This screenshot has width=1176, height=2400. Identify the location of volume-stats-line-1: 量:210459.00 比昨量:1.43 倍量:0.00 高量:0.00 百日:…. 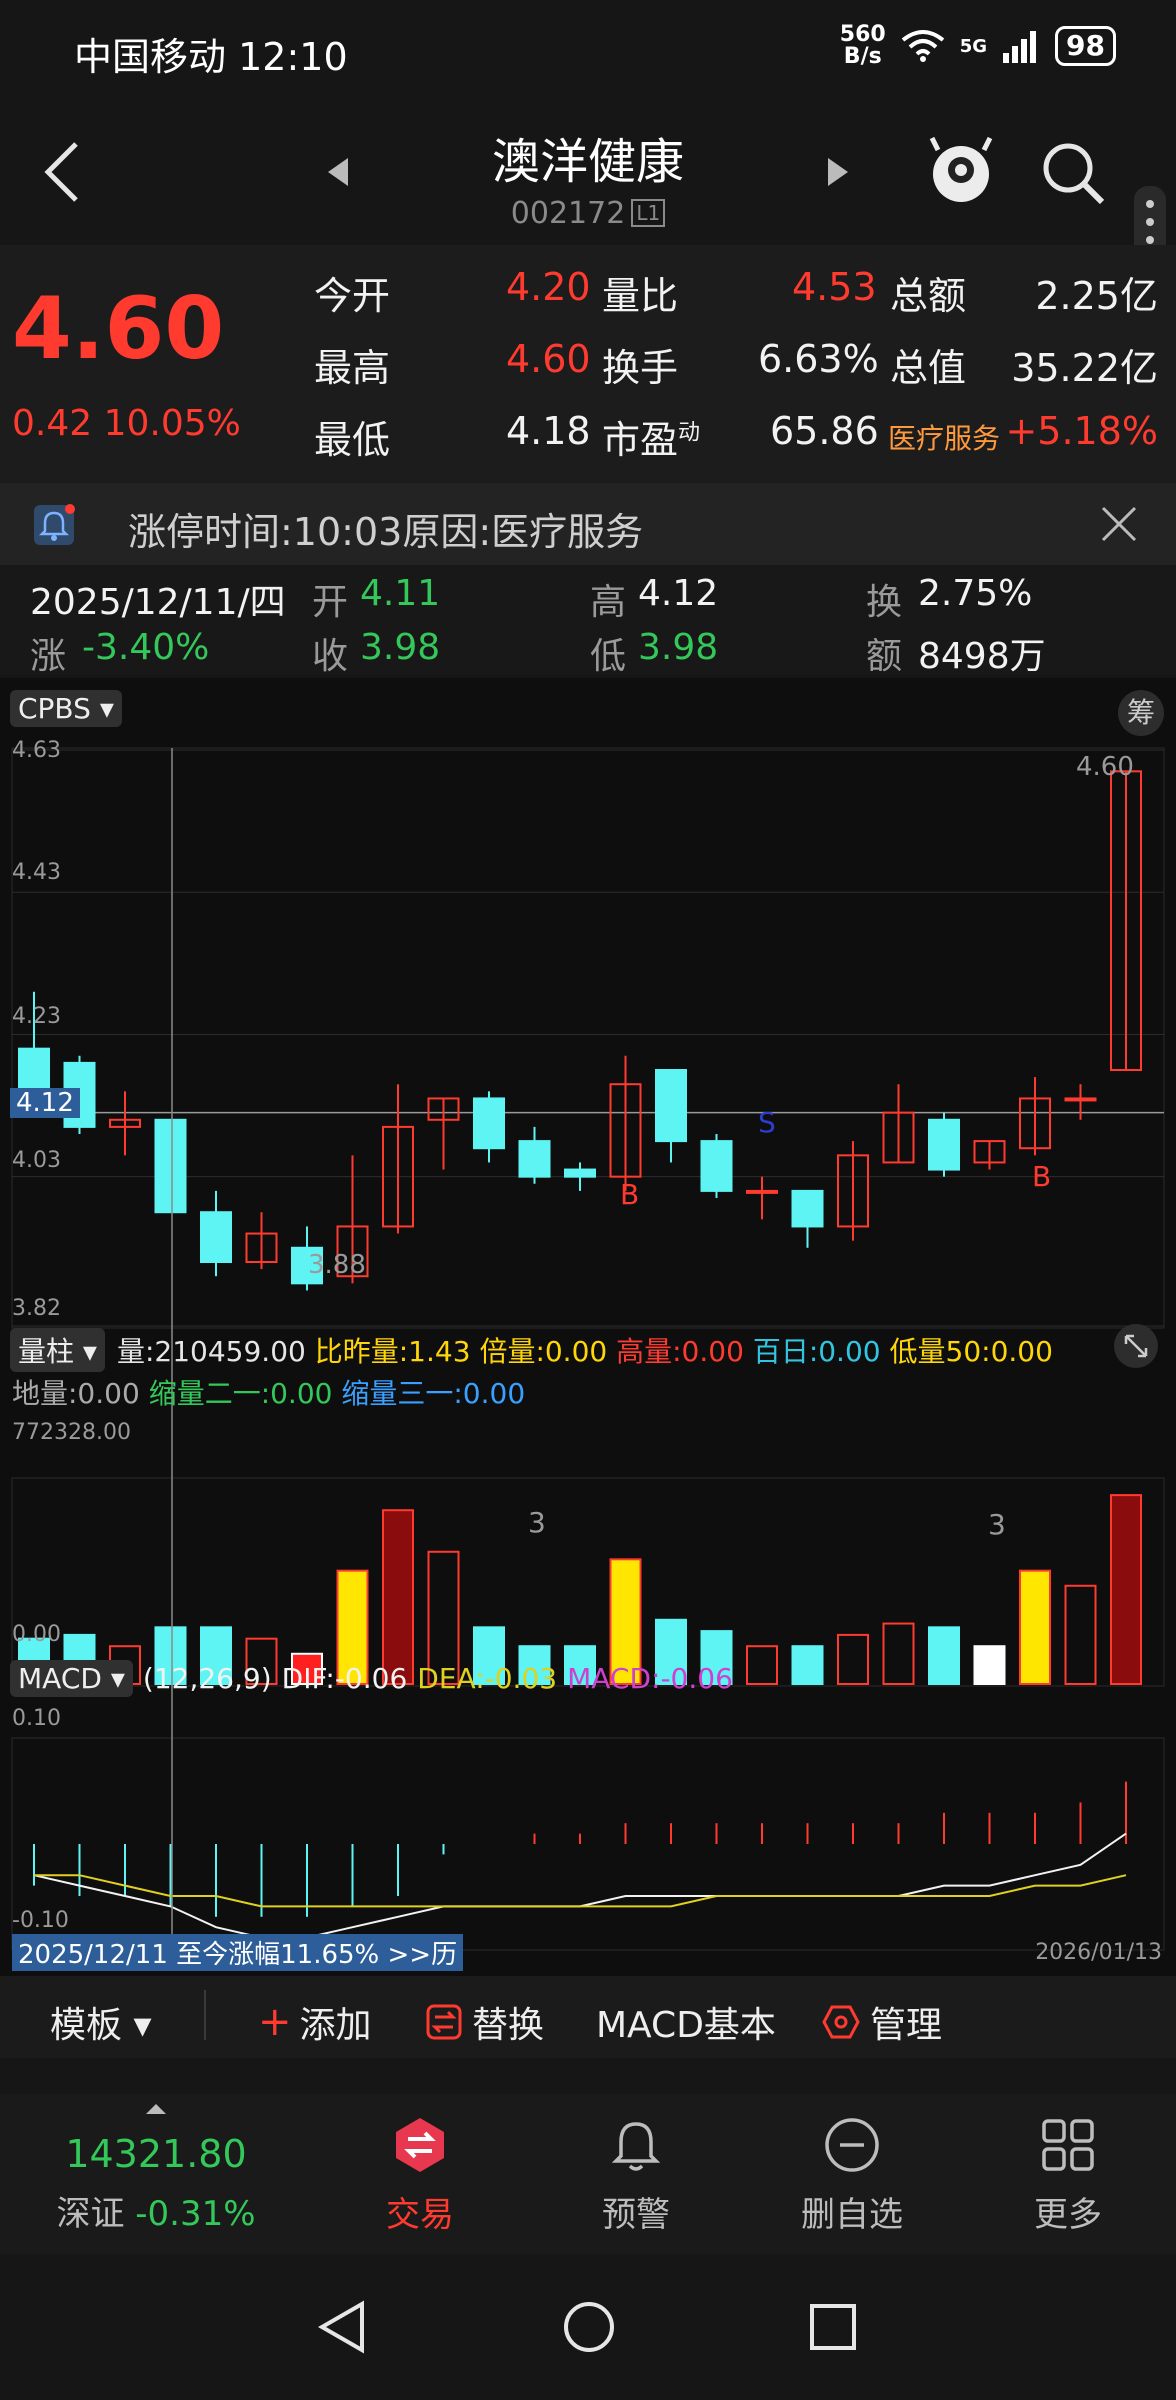
(585, 1350).